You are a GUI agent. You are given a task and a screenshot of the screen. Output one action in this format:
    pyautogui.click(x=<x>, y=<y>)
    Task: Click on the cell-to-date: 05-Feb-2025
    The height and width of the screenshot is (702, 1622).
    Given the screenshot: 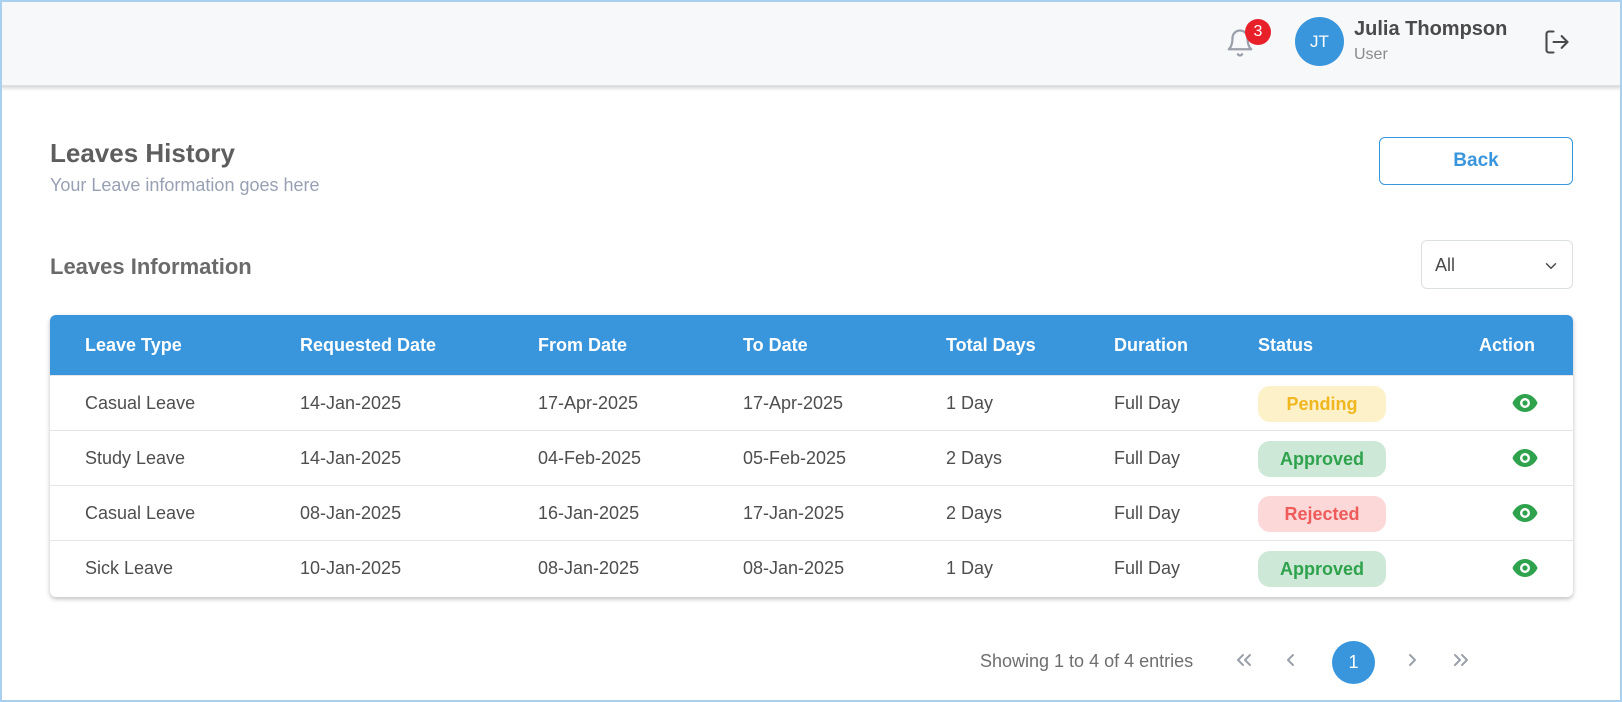 What is the action you would take?
    pyautogui.click(x=795, y=458)
    